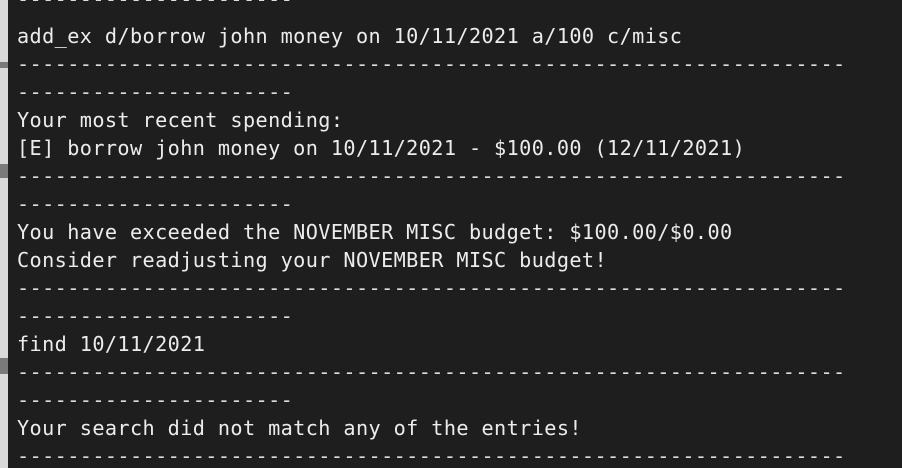  Describe the element at coordinates (180, 120) in the screenshot. I see `output-line: Your most recent spending:` at that location.